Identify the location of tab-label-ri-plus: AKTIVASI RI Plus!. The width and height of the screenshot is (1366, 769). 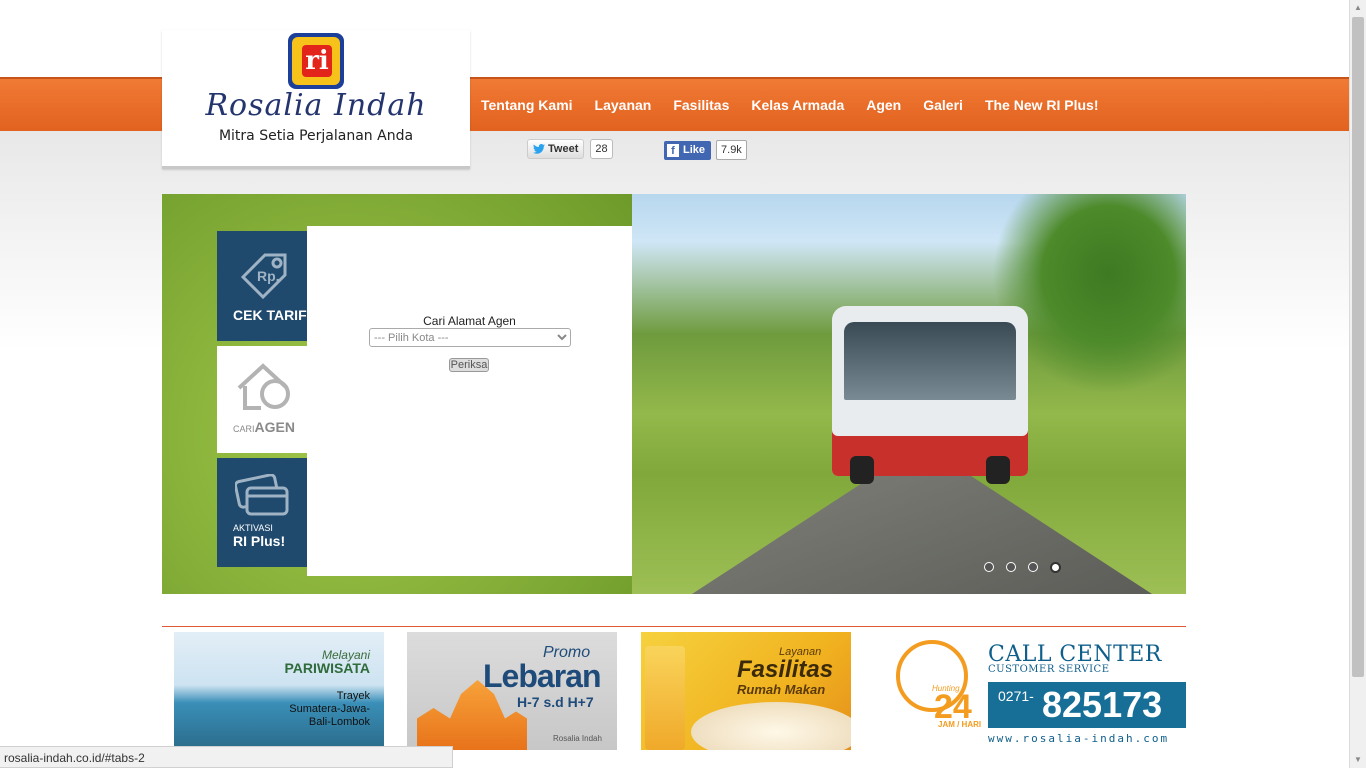
(259, 536).